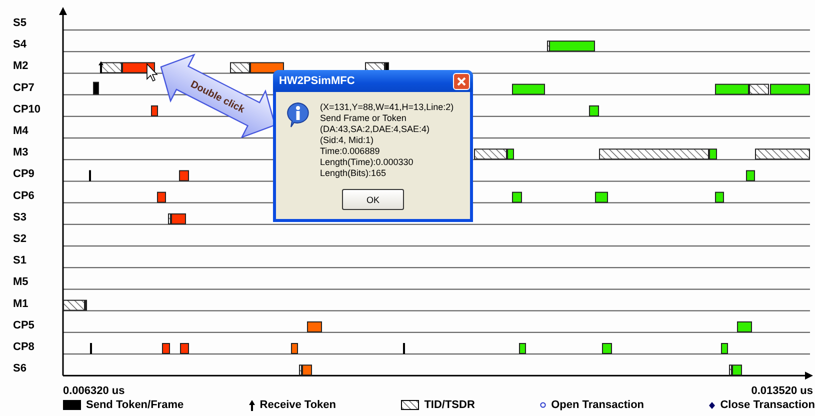 This screenshot has width=815, height=416. I want to click on row-label: CP6, so click(23, 196).